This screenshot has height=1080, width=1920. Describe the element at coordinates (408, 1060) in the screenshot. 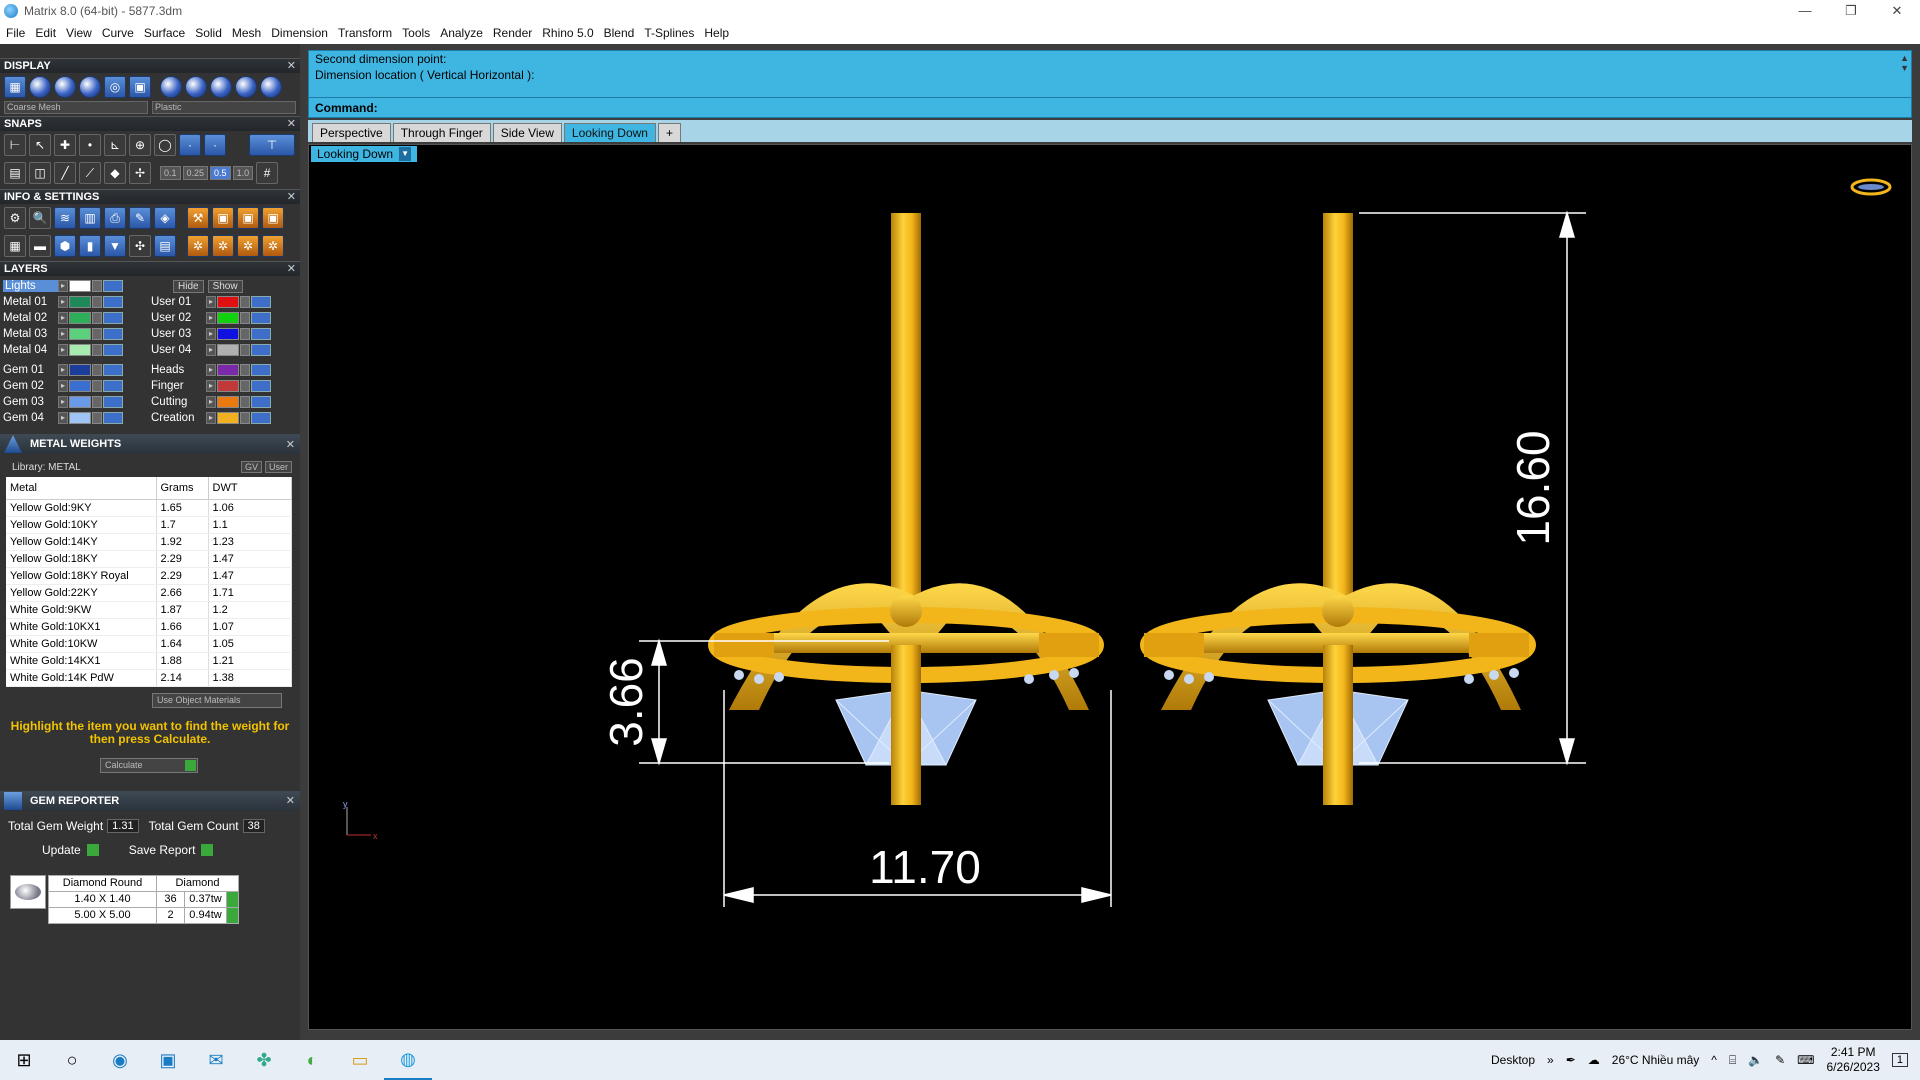

I see `matrix-app-icon: ◍` at that location.